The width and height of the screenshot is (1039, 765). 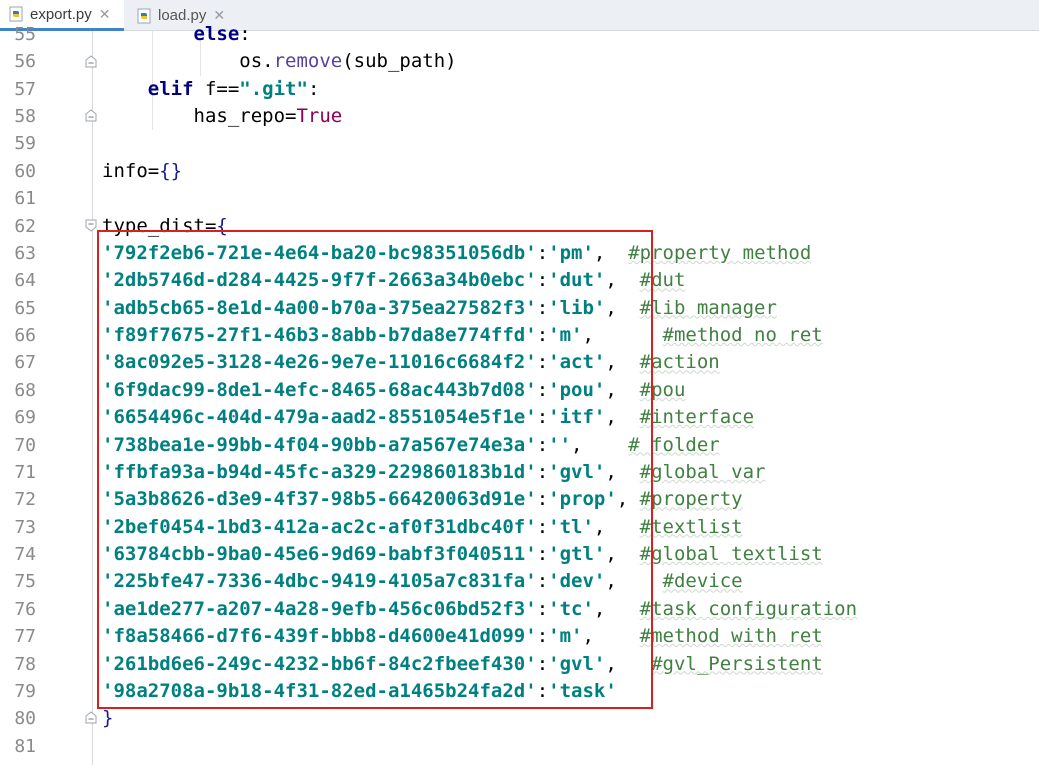 What do you see at coordinates (25, 363) in the screenshot?
I see `line-number: 67` at bounding box center [25, 363].